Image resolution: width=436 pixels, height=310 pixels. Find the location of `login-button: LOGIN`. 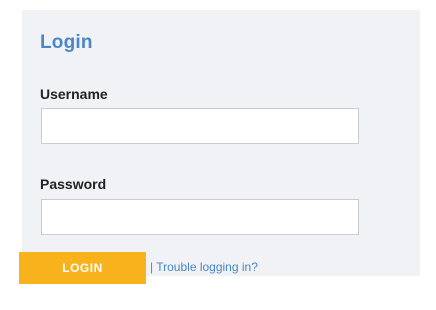

login-button: LOGIN is located at coordinates (82, 268).